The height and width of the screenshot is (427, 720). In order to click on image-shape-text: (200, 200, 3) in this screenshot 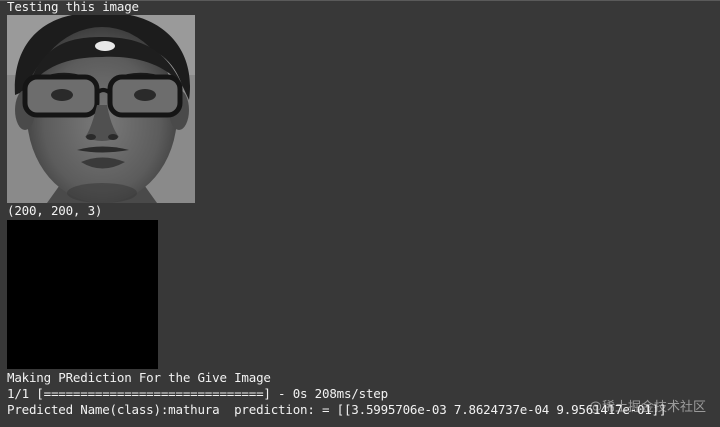, I will do `click(55, 210)`.